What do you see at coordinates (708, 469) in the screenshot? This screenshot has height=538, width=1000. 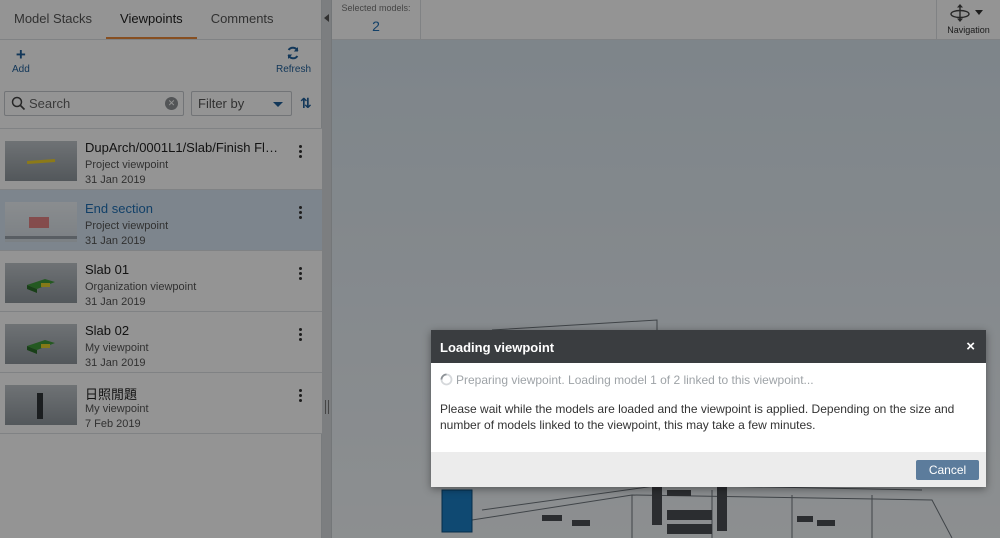 I see `dialog-footer: Cancel` at bounding box center [708, 469].